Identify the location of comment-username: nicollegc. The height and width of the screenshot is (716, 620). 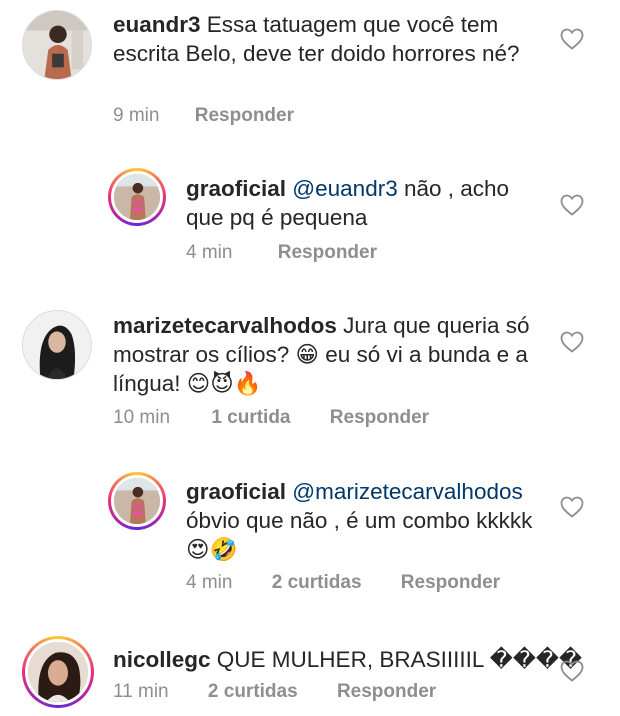
(162, 659).